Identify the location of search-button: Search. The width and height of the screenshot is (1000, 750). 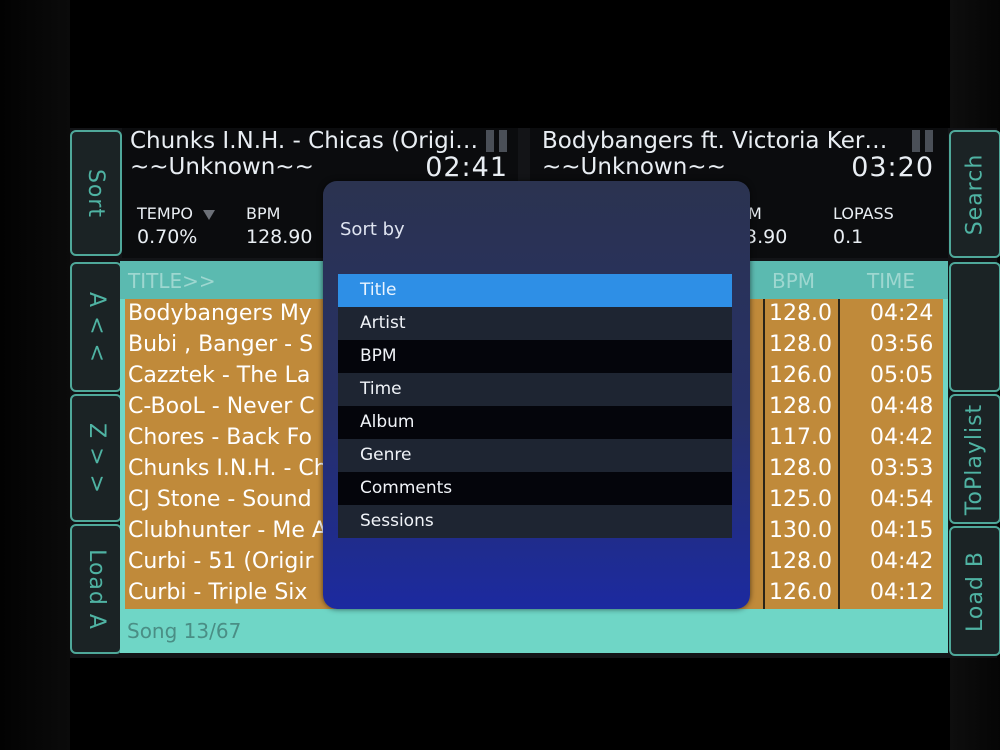
(974, 194).